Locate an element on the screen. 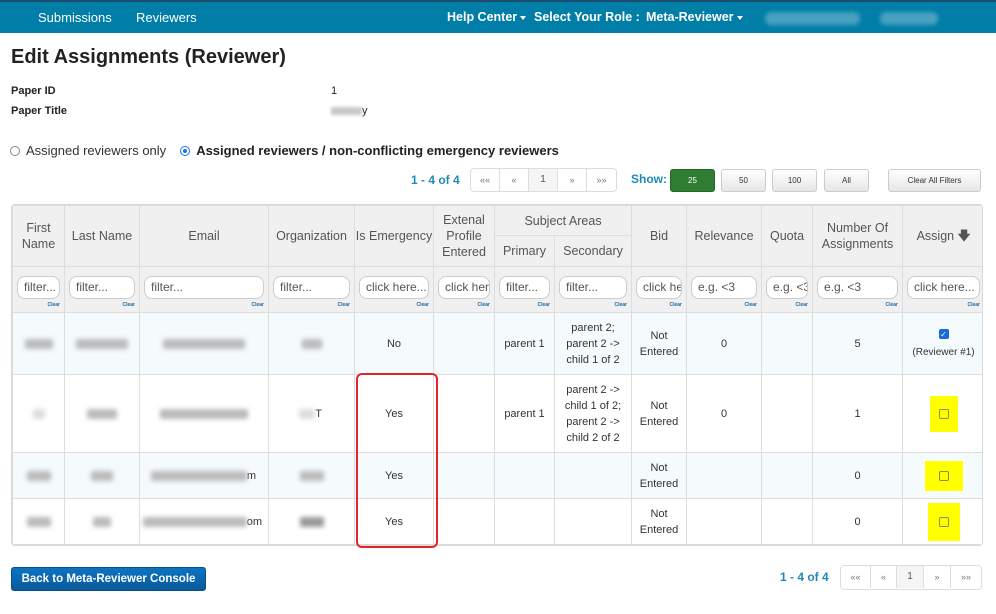 The width and height of the screenshot is (996, 614). role-dropdown: Meta-Reviewer is located at coordinates (694, 17).